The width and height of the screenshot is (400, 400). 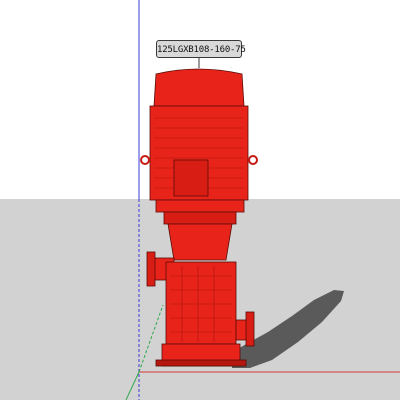 What do you see at coordinates (200, 206) in the screenshot?
I see `motor-flange` at bounding box center [200, 206].